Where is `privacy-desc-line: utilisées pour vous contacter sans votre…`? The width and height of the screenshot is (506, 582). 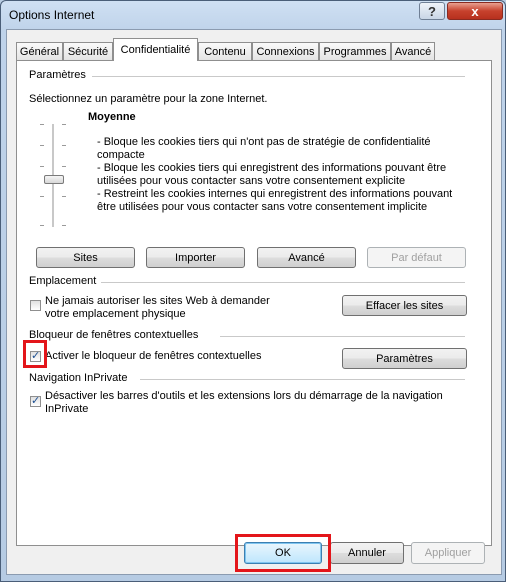
privacy-desc-line: utilisées pour vous contacter sans votre… is located at coordinates (251, 181).